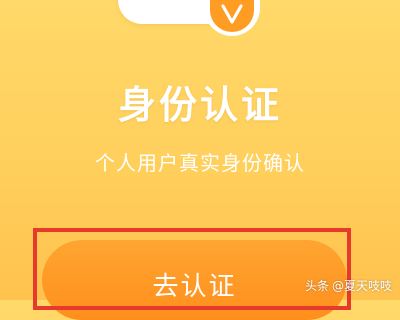  I want to click on verified-badge, so click(232, 18).